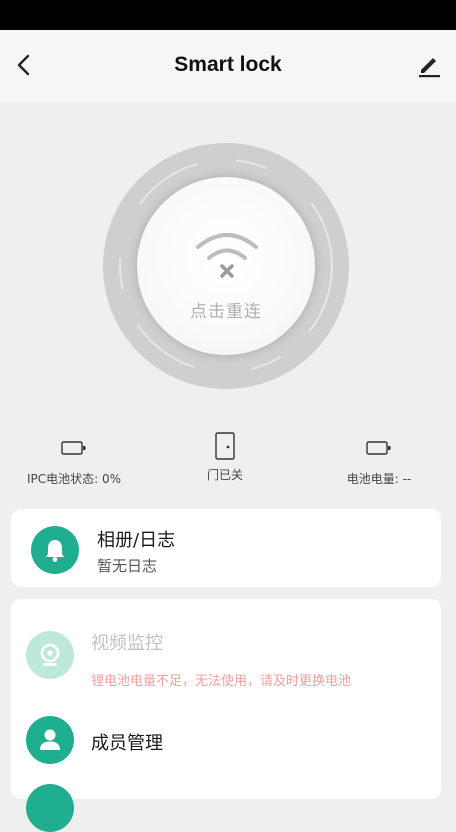 Image resolution: width=456 pixels, height=832 pixels. Describe the element at coordinates (429, 65) in the screenshot. I see `pencil-icon` at that location.